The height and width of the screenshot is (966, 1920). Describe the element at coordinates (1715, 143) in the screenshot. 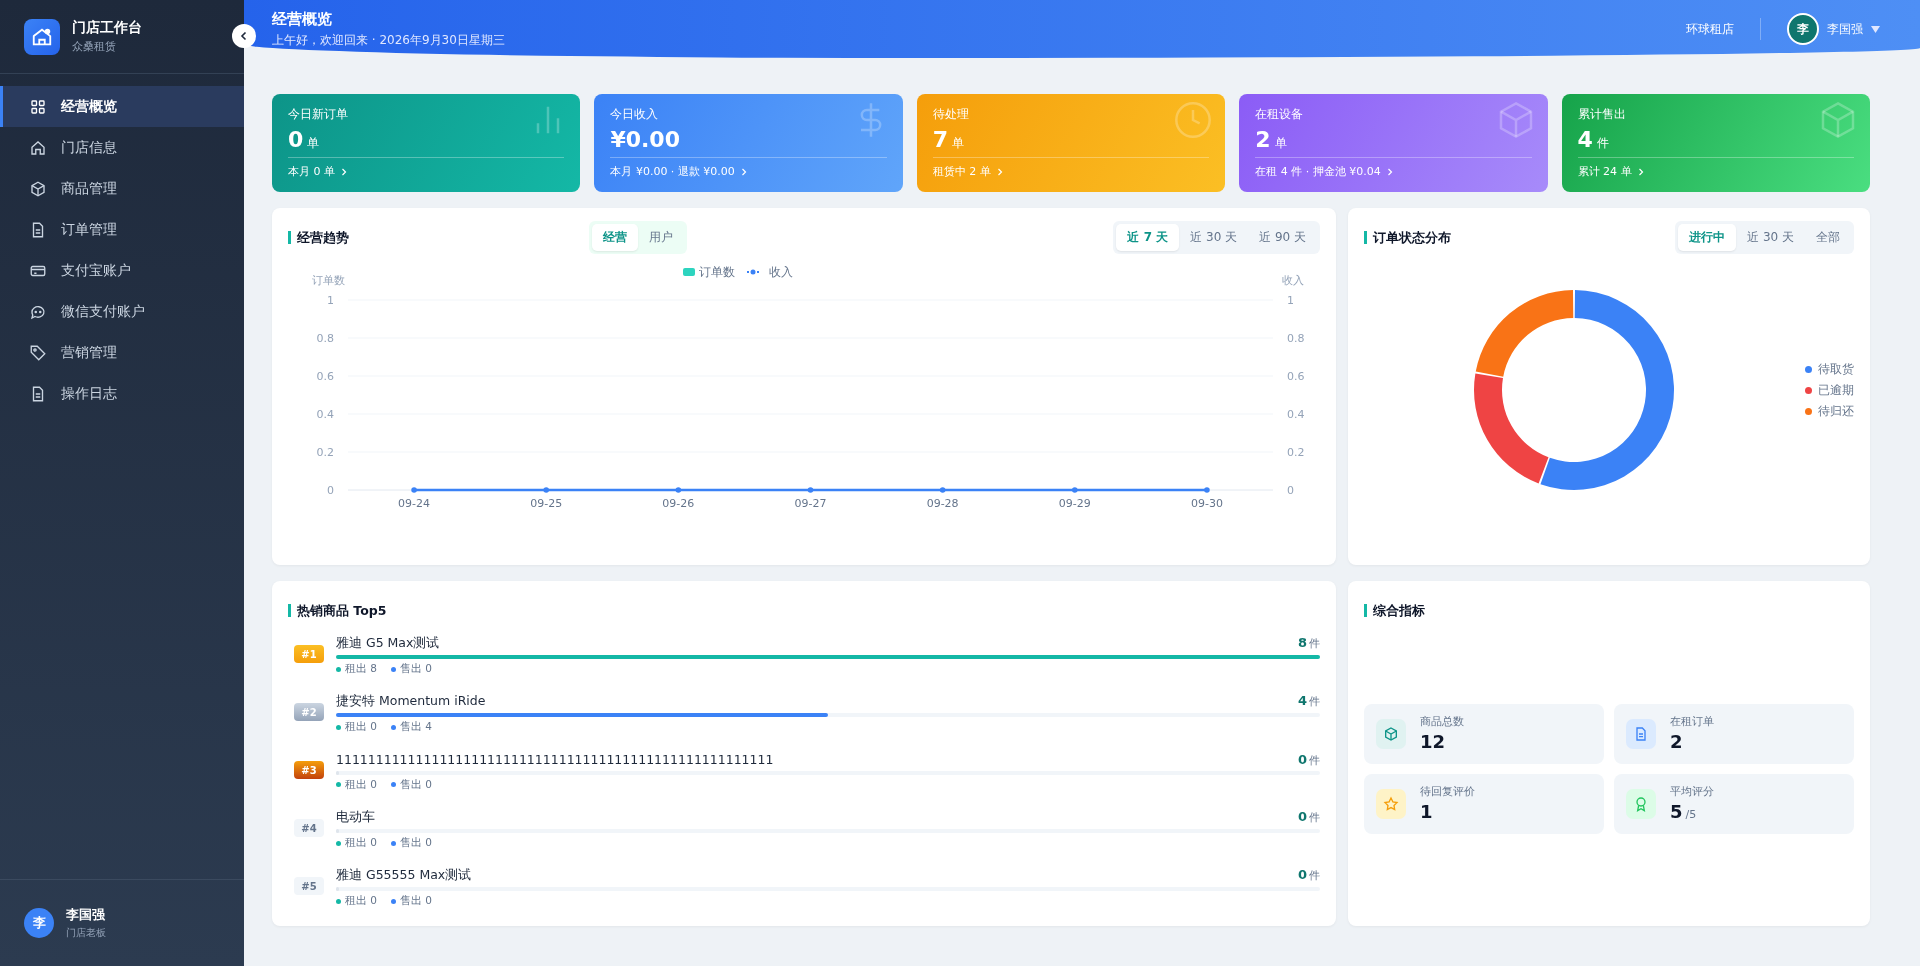

I see `stat-card: 累计售出 4 件 累计 24 单` at that location.